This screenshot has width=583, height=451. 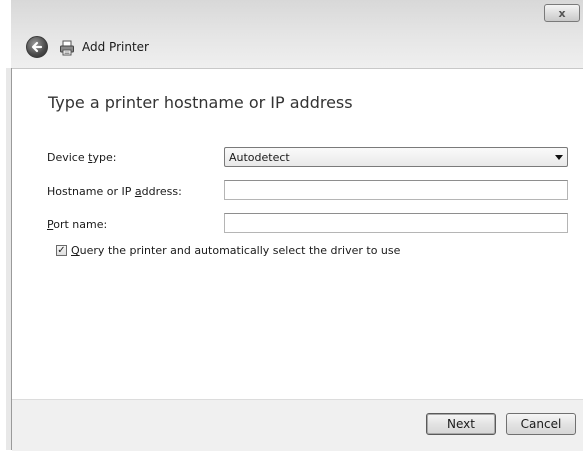 I want to click on cancel-button: Cancel, so click(x=541, y=424).